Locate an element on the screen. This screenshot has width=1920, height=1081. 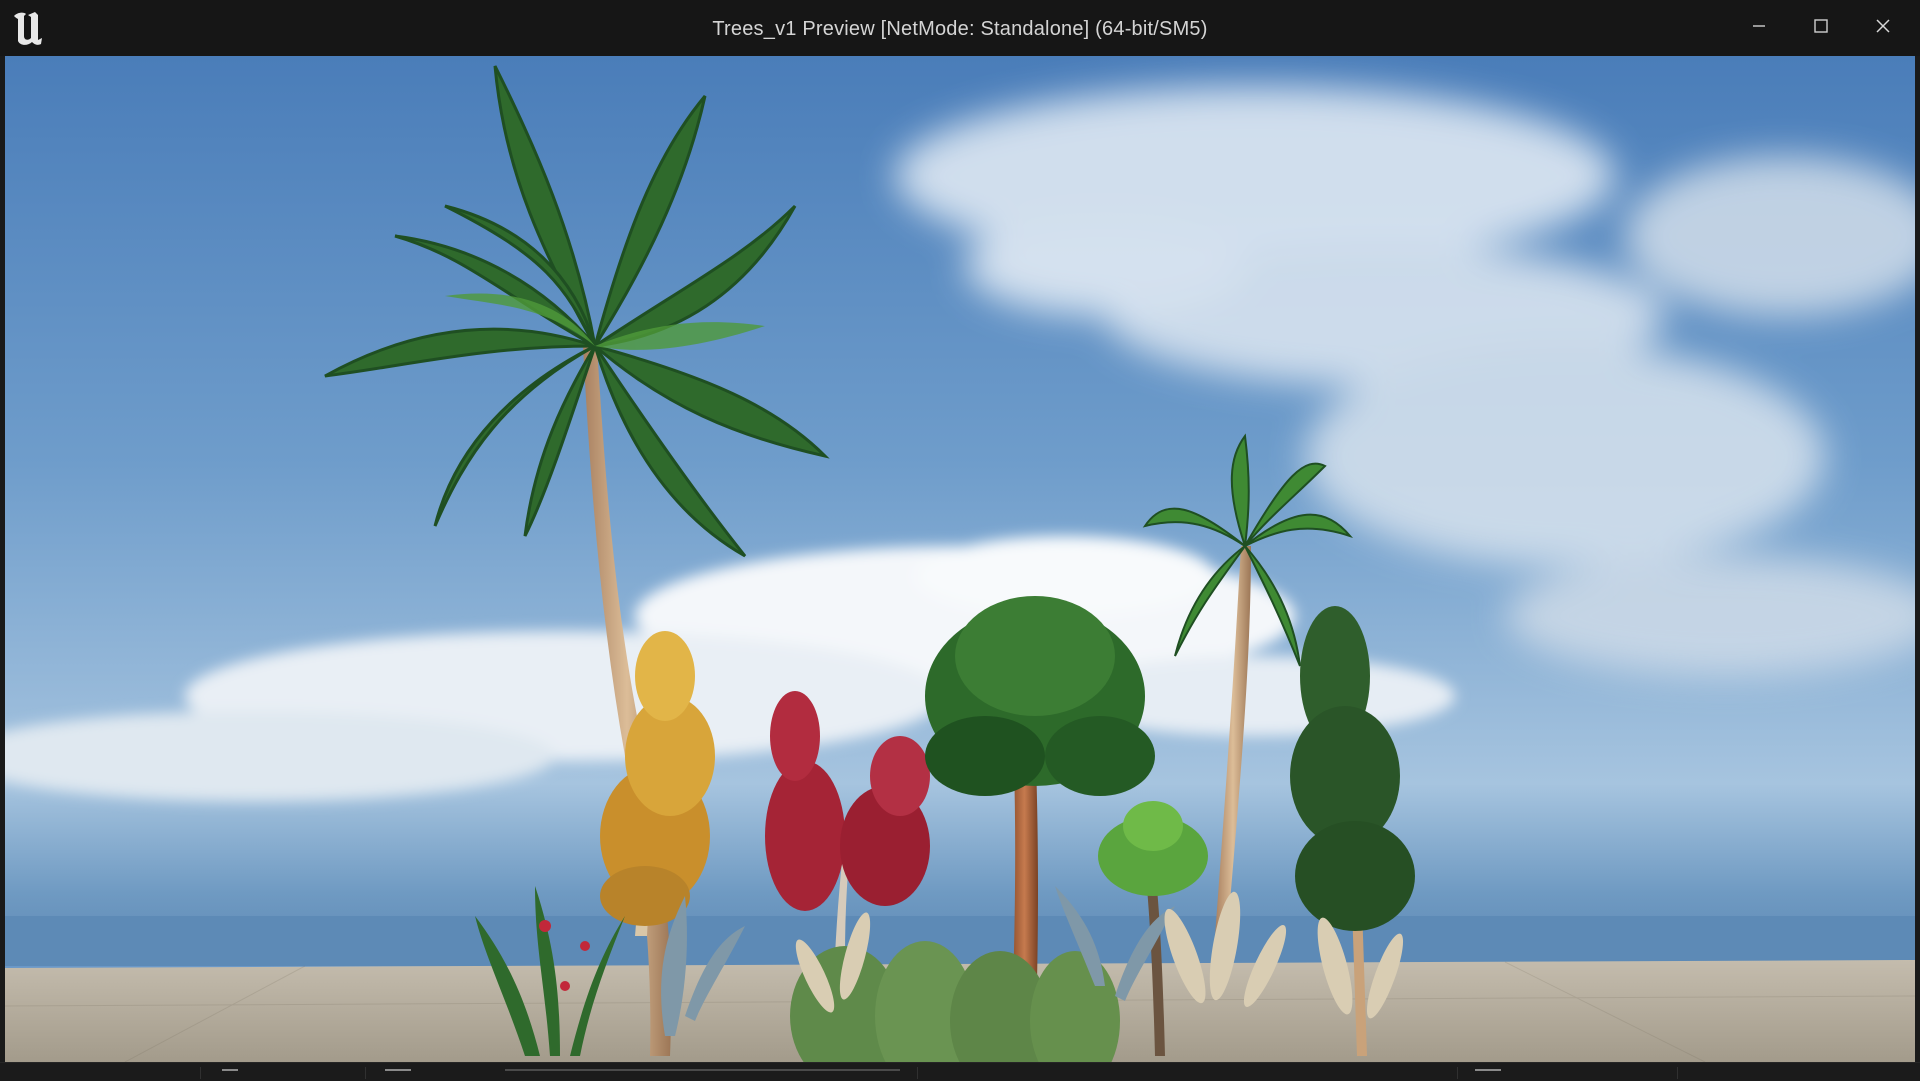
minimize-icon is located at coordinates (1759, 28).